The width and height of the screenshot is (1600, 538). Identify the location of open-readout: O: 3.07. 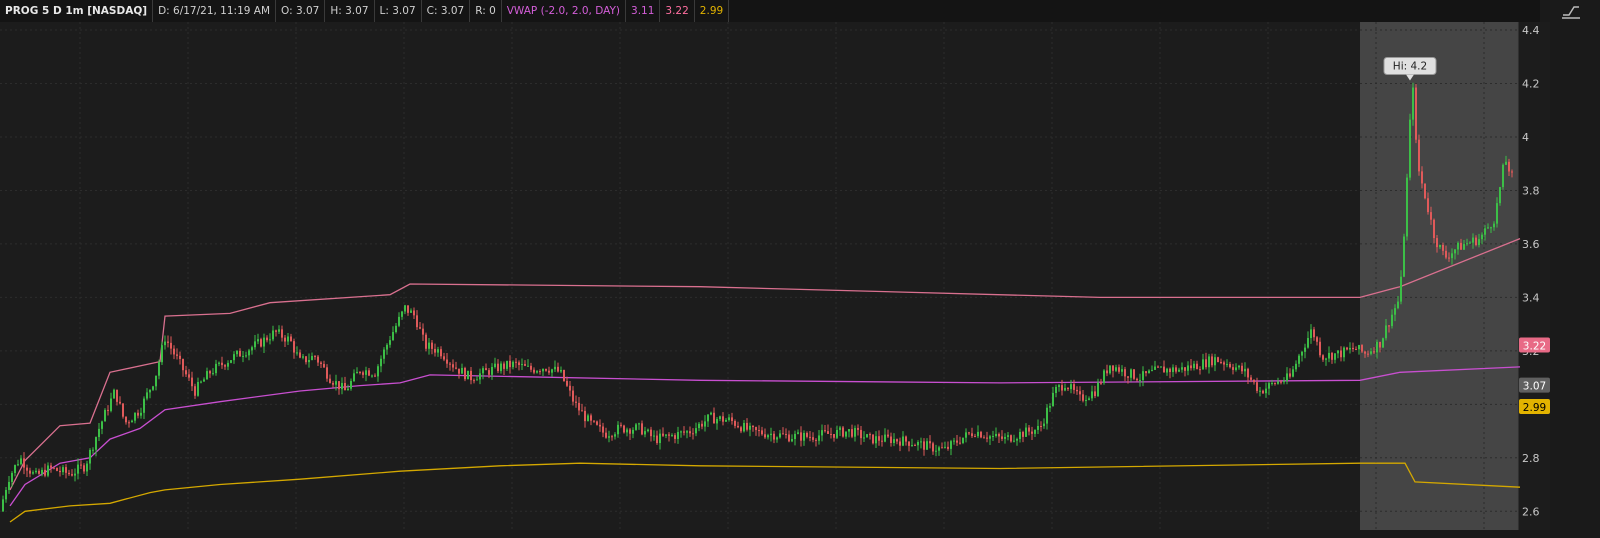
(301, 11).